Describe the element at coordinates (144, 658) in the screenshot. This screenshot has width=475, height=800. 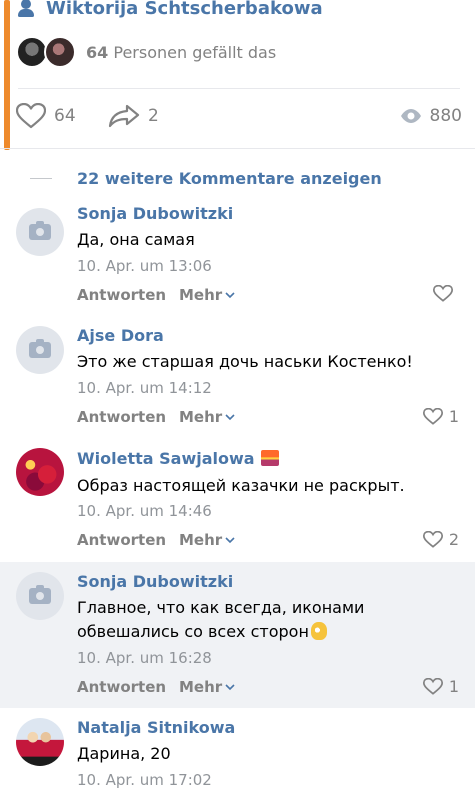
I see `comment-date: 10. Apr. um 16:28` at that location.